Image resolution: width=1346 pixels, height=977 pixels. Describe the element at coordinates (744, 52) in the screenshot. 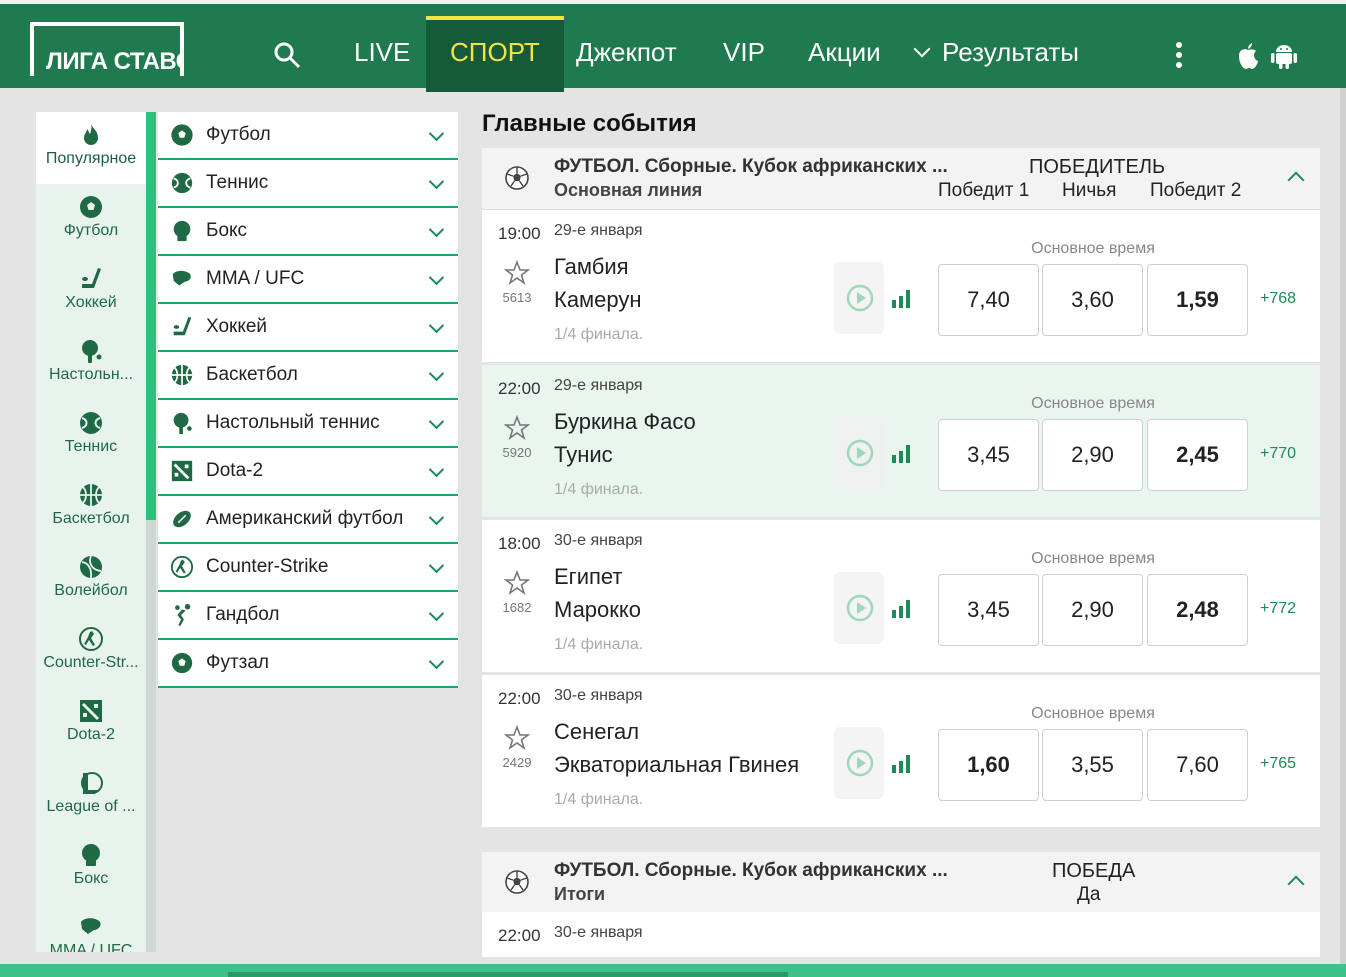

I see `nav-vip: VIP` at that location.